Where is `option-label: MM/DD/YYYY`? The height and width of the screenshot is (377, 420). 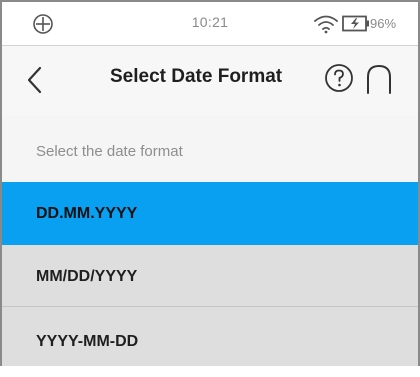 option-label: MM/DD/YYYY is located at coordinates (87, 276).